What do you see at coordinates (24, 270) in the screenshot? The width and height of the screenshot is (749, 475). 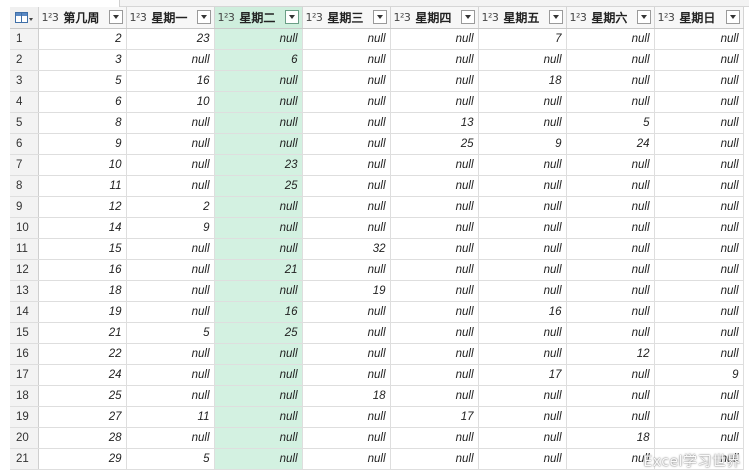 I see `row-number: 12` at bounding box center [24, 270].